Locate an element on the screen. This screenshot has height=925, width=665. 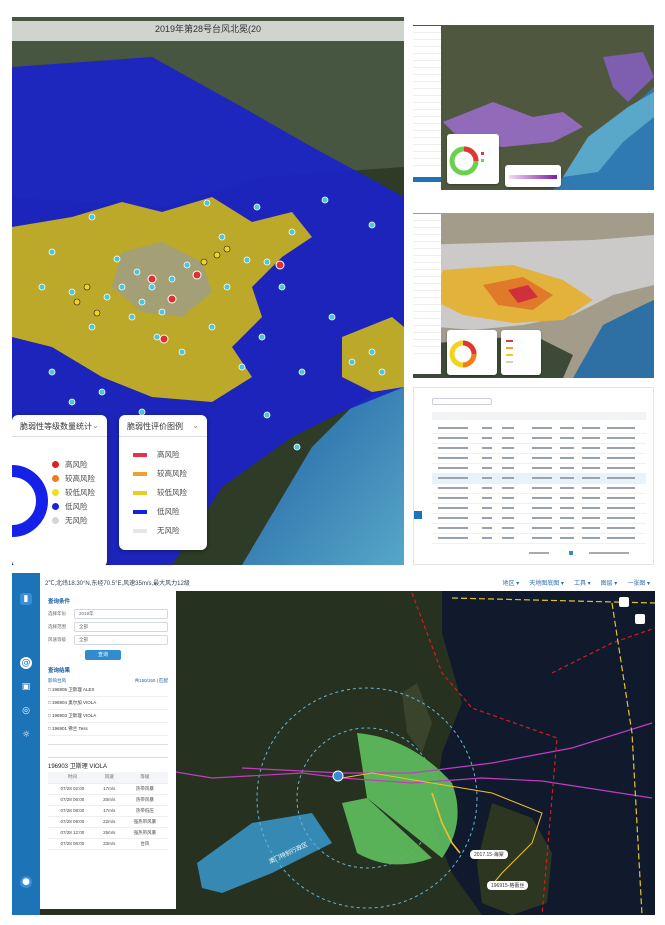
mini-donut-card is located at coordinates (472, 352).